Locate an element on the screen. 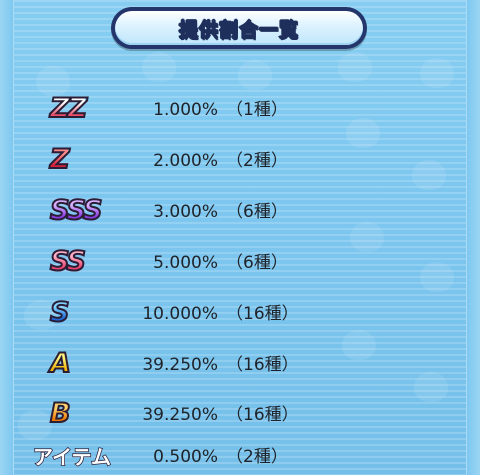 This screenshot has height=475, width=480. rate-percentage: 0.500% is located at coordinates (185, 457).